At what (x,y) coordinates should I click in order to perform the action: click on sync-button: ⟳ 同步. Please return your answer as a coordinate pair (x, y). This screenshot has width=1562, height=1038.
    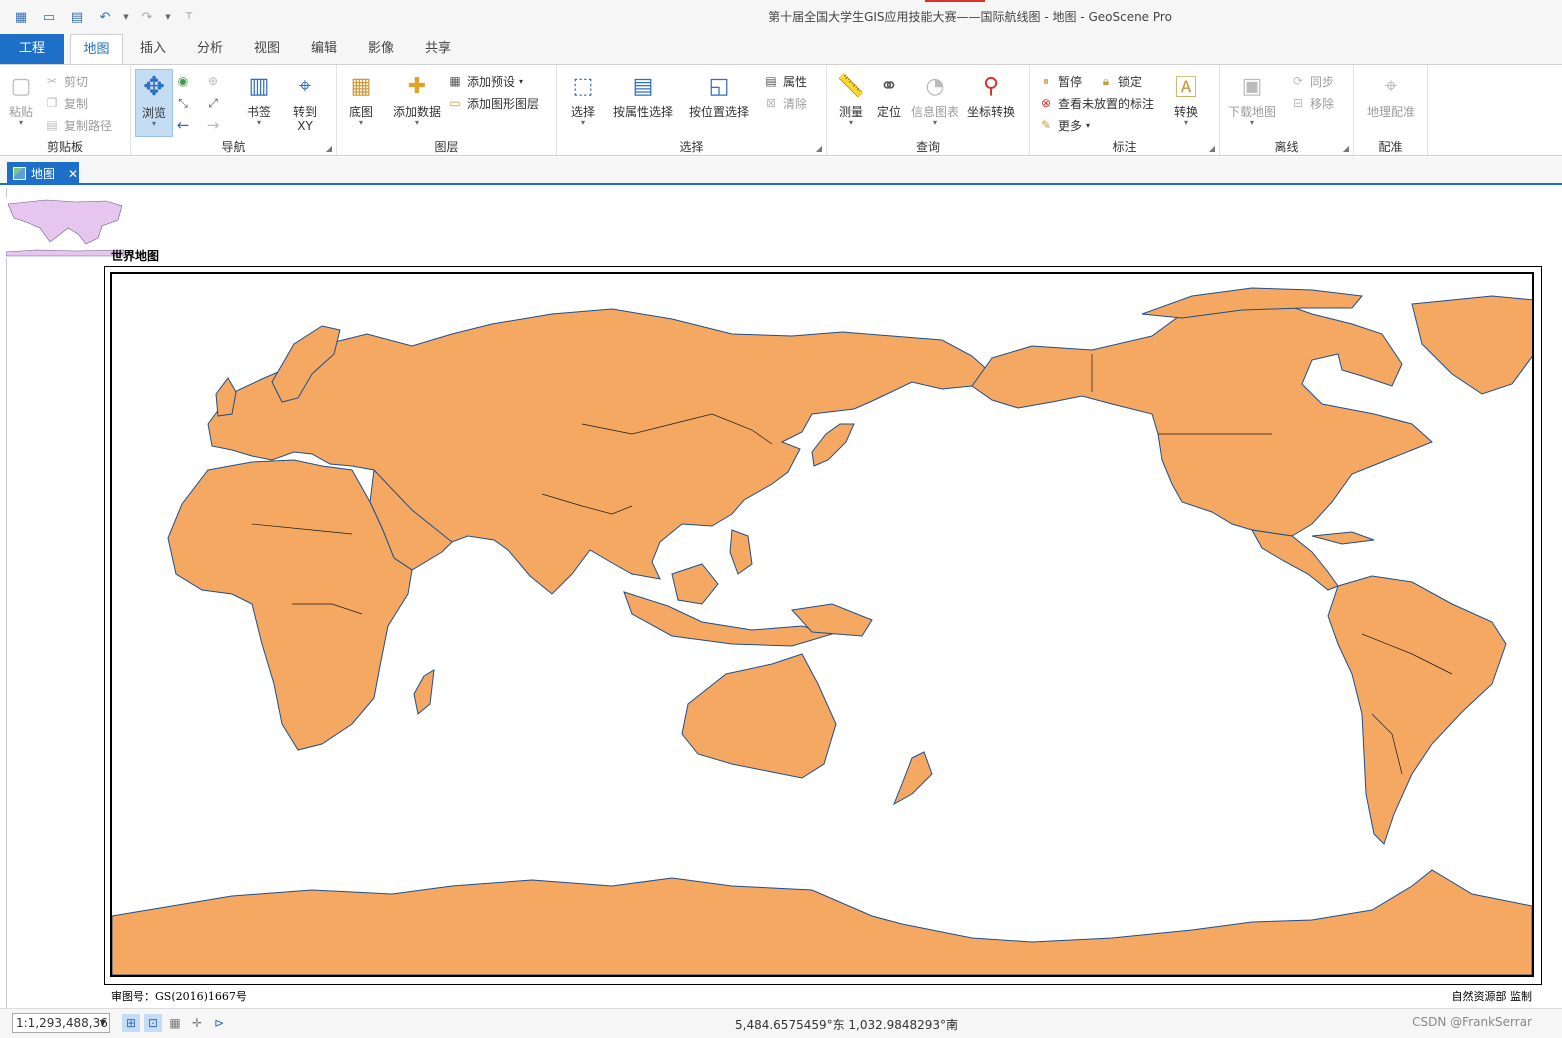
    Looking at the image, I should click on (1312, 81).